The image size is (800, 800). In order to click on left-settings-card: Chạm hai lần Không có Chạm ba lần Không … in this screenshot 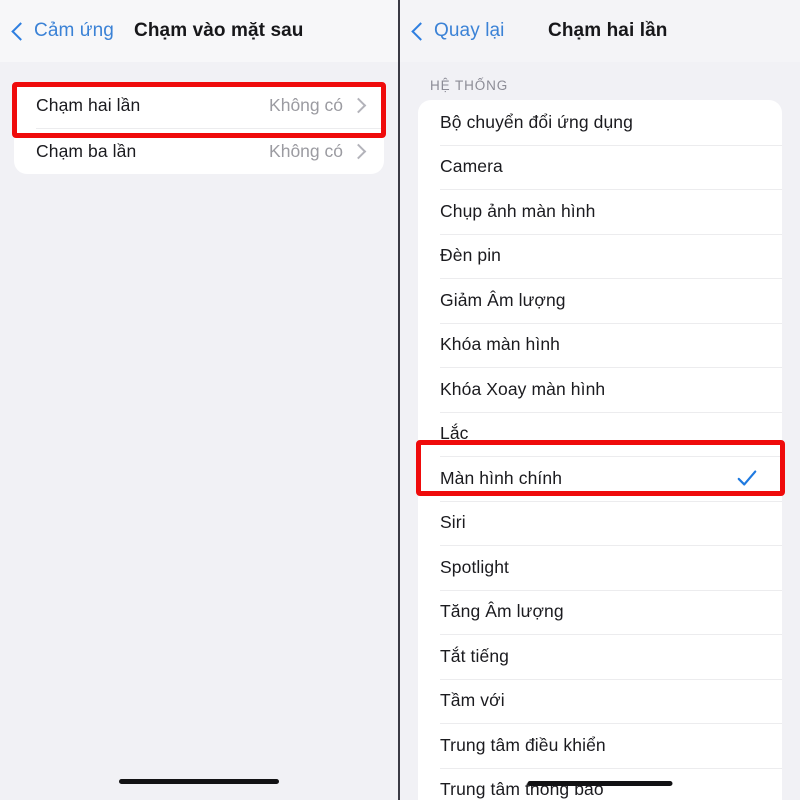, I will do `click(199, 128)`.